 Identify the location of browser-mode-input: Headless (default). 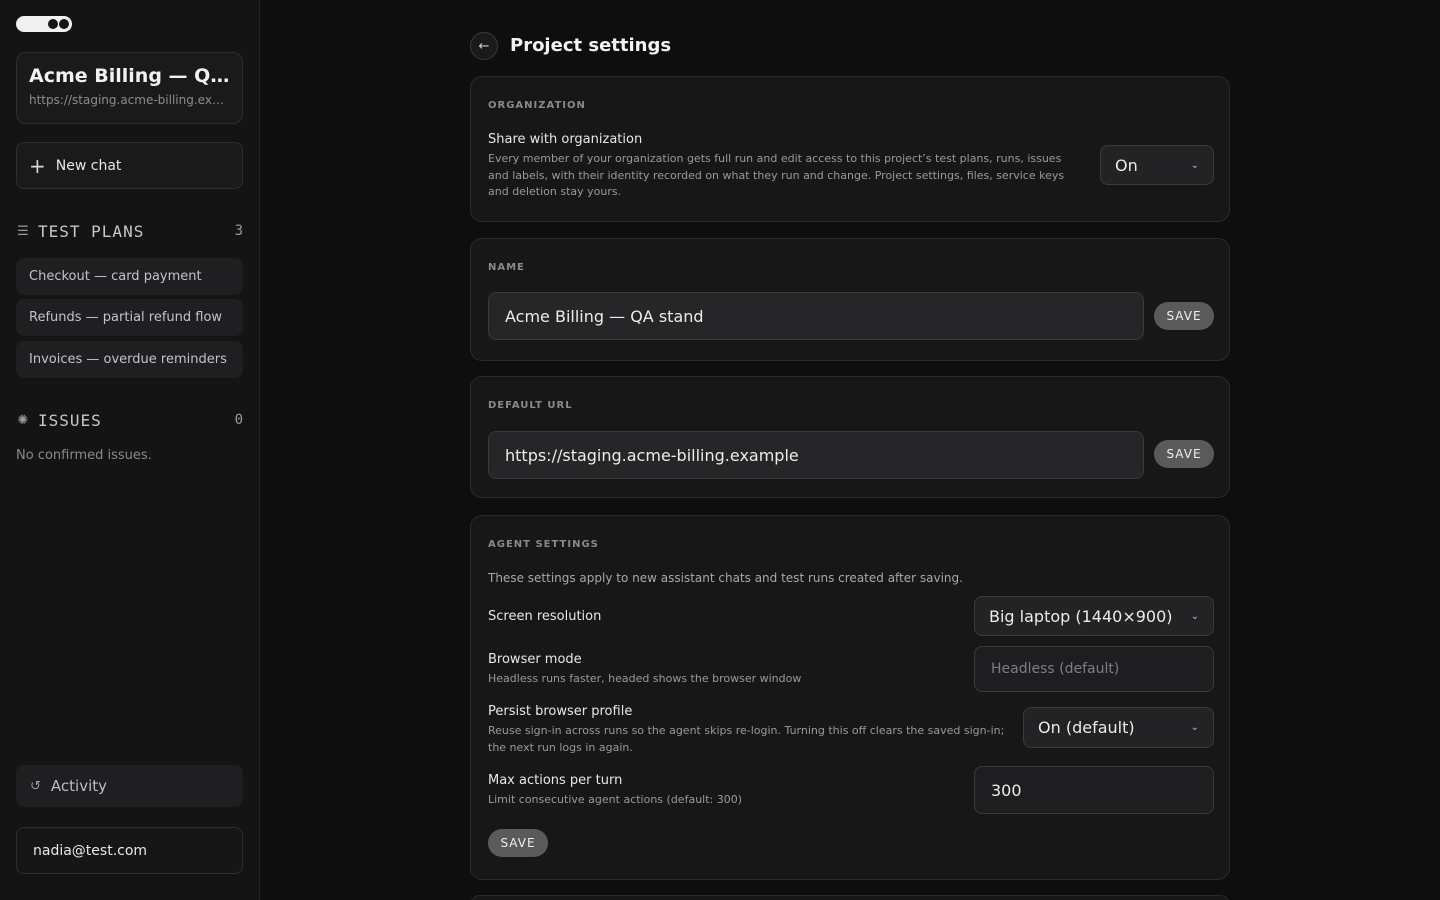
(1094, 669).